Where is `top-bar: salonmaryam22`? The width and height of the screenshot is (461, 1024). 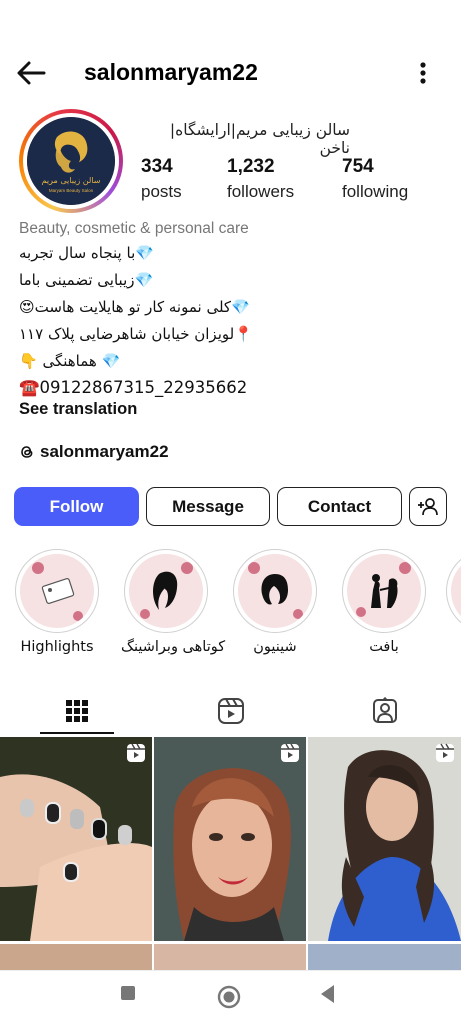 top-bar: salonmaryam22 is located at coordinates (230, 73).